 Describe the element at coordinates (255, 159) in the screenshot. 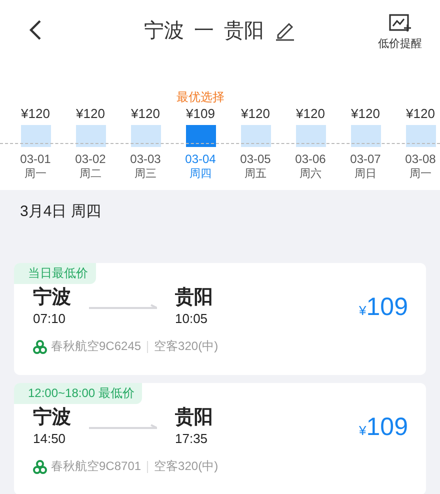

I see `date-label: 03-05` at that location.